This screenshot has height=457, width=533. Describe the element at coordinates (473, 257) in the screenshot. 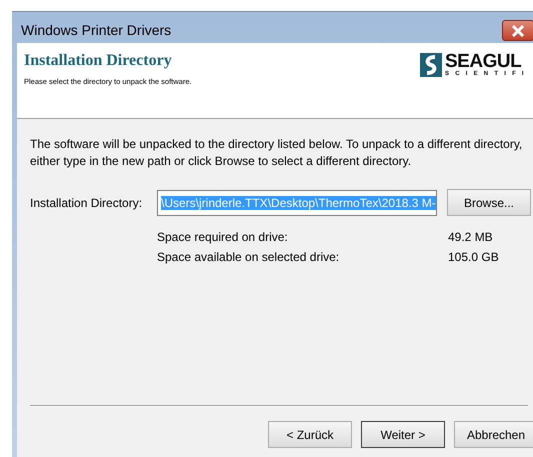

I see `space-value: 105.0 GB` at that location.